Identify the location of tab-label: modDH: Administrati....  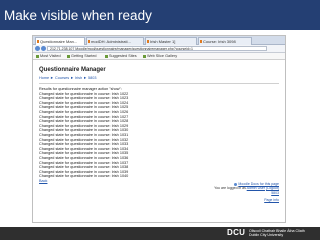
(111, 41).